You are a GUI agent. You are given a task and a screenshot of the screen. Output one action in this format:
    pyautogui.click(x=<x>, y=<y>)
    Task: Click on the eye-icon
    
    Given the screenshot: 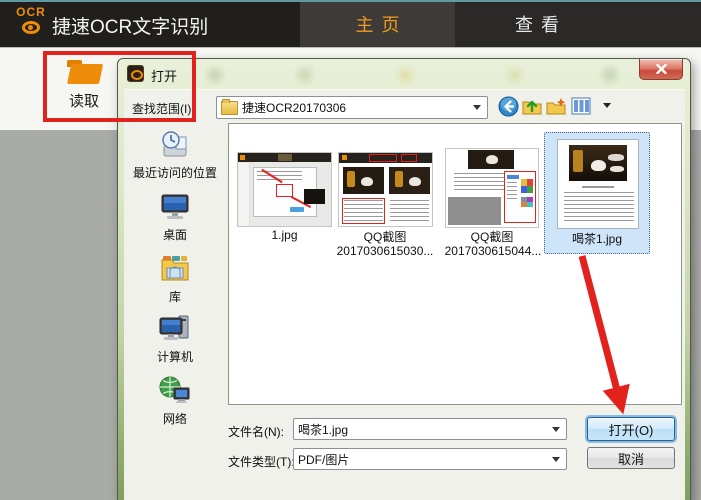 What is the action you would take?
    pyautogui.click(x=31, y=27)
    